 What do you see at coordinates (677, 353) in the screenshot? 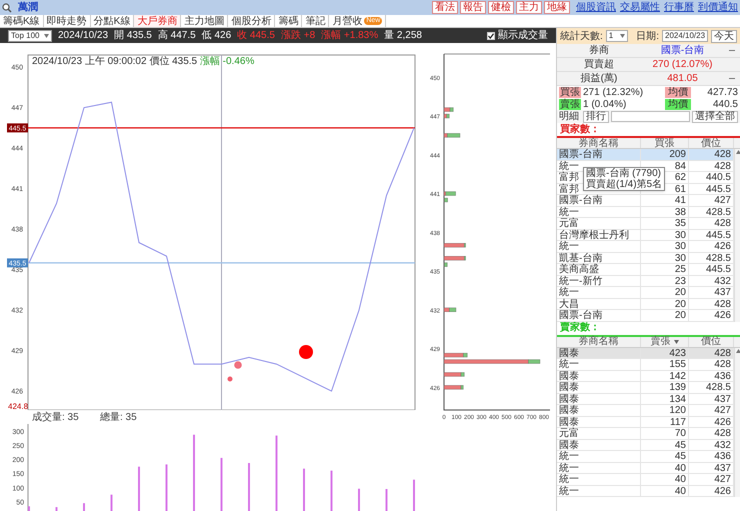
I see `table-cell: 423` at bounding box center [677, 353].